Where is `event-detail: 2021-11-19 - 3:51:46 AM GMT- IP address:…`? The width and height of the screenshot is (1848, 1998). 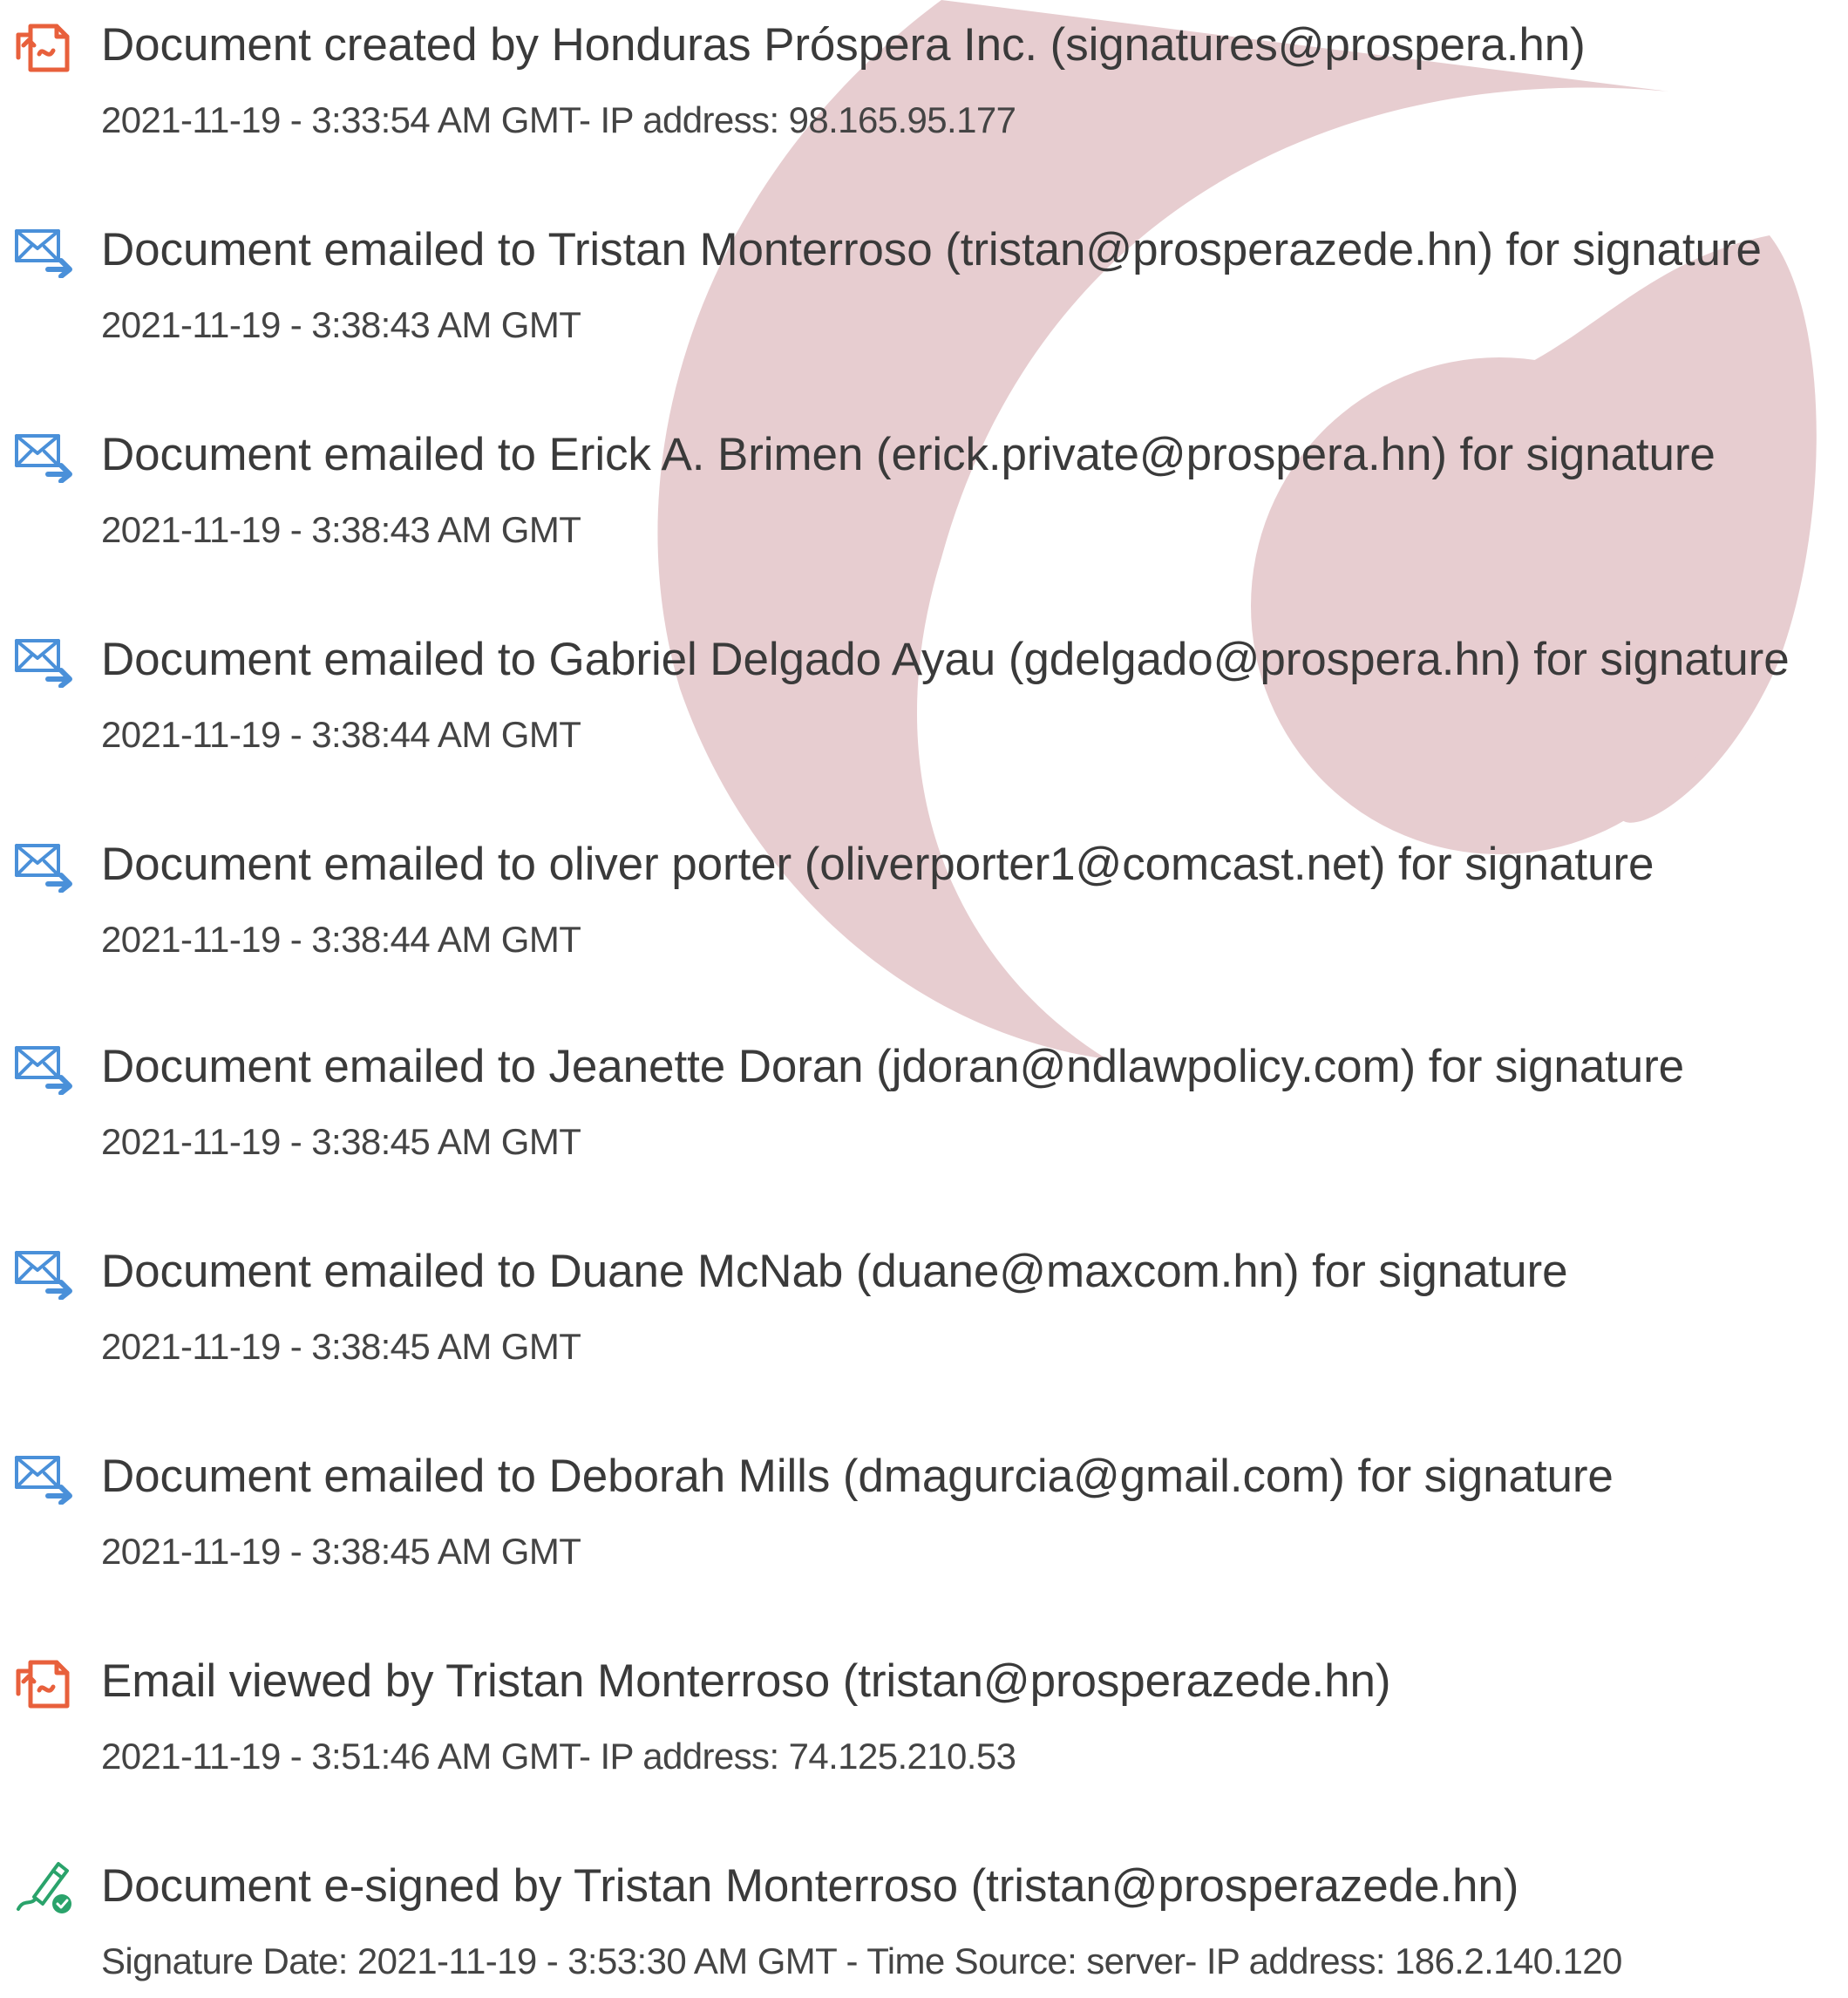 event-detail: 2021-11-19 - 3:51:46 AM GMT- IP address:… is located at coordinates (558, 1756).